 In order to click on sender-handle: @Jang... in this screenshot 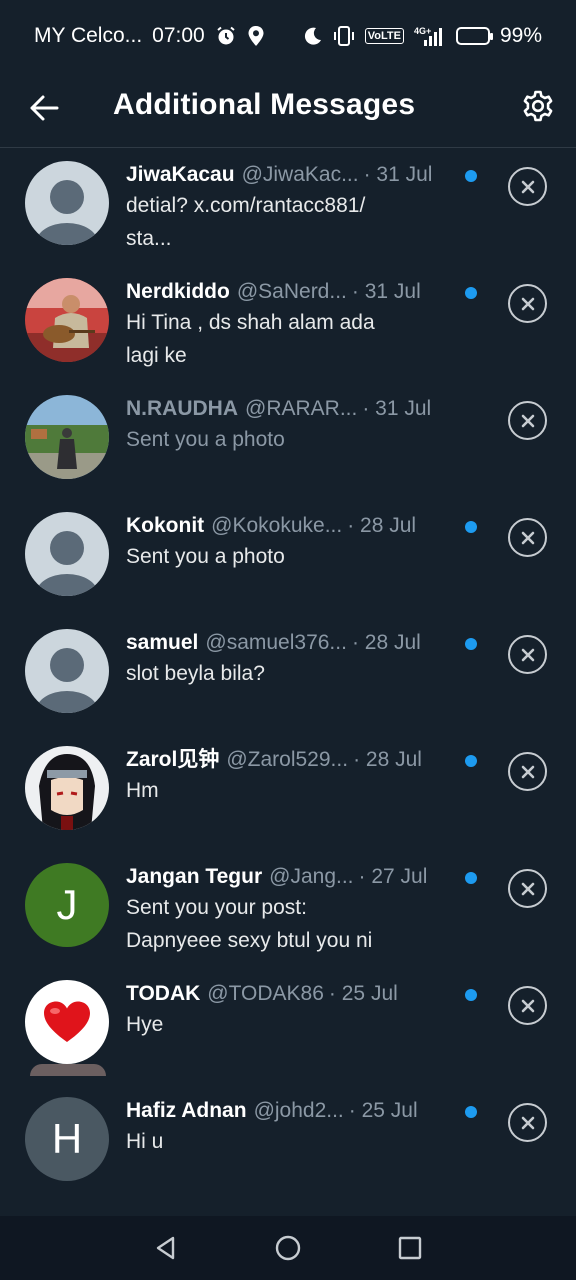, I will do `click(311, 876)`.